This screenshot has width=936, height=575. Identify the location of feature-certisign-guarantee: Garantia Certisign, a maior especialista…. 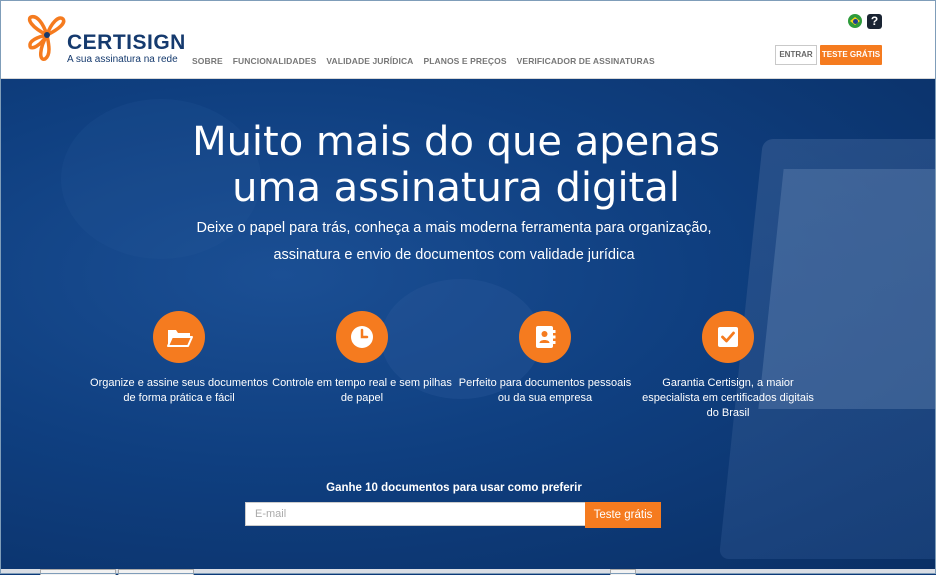
(728, 366).